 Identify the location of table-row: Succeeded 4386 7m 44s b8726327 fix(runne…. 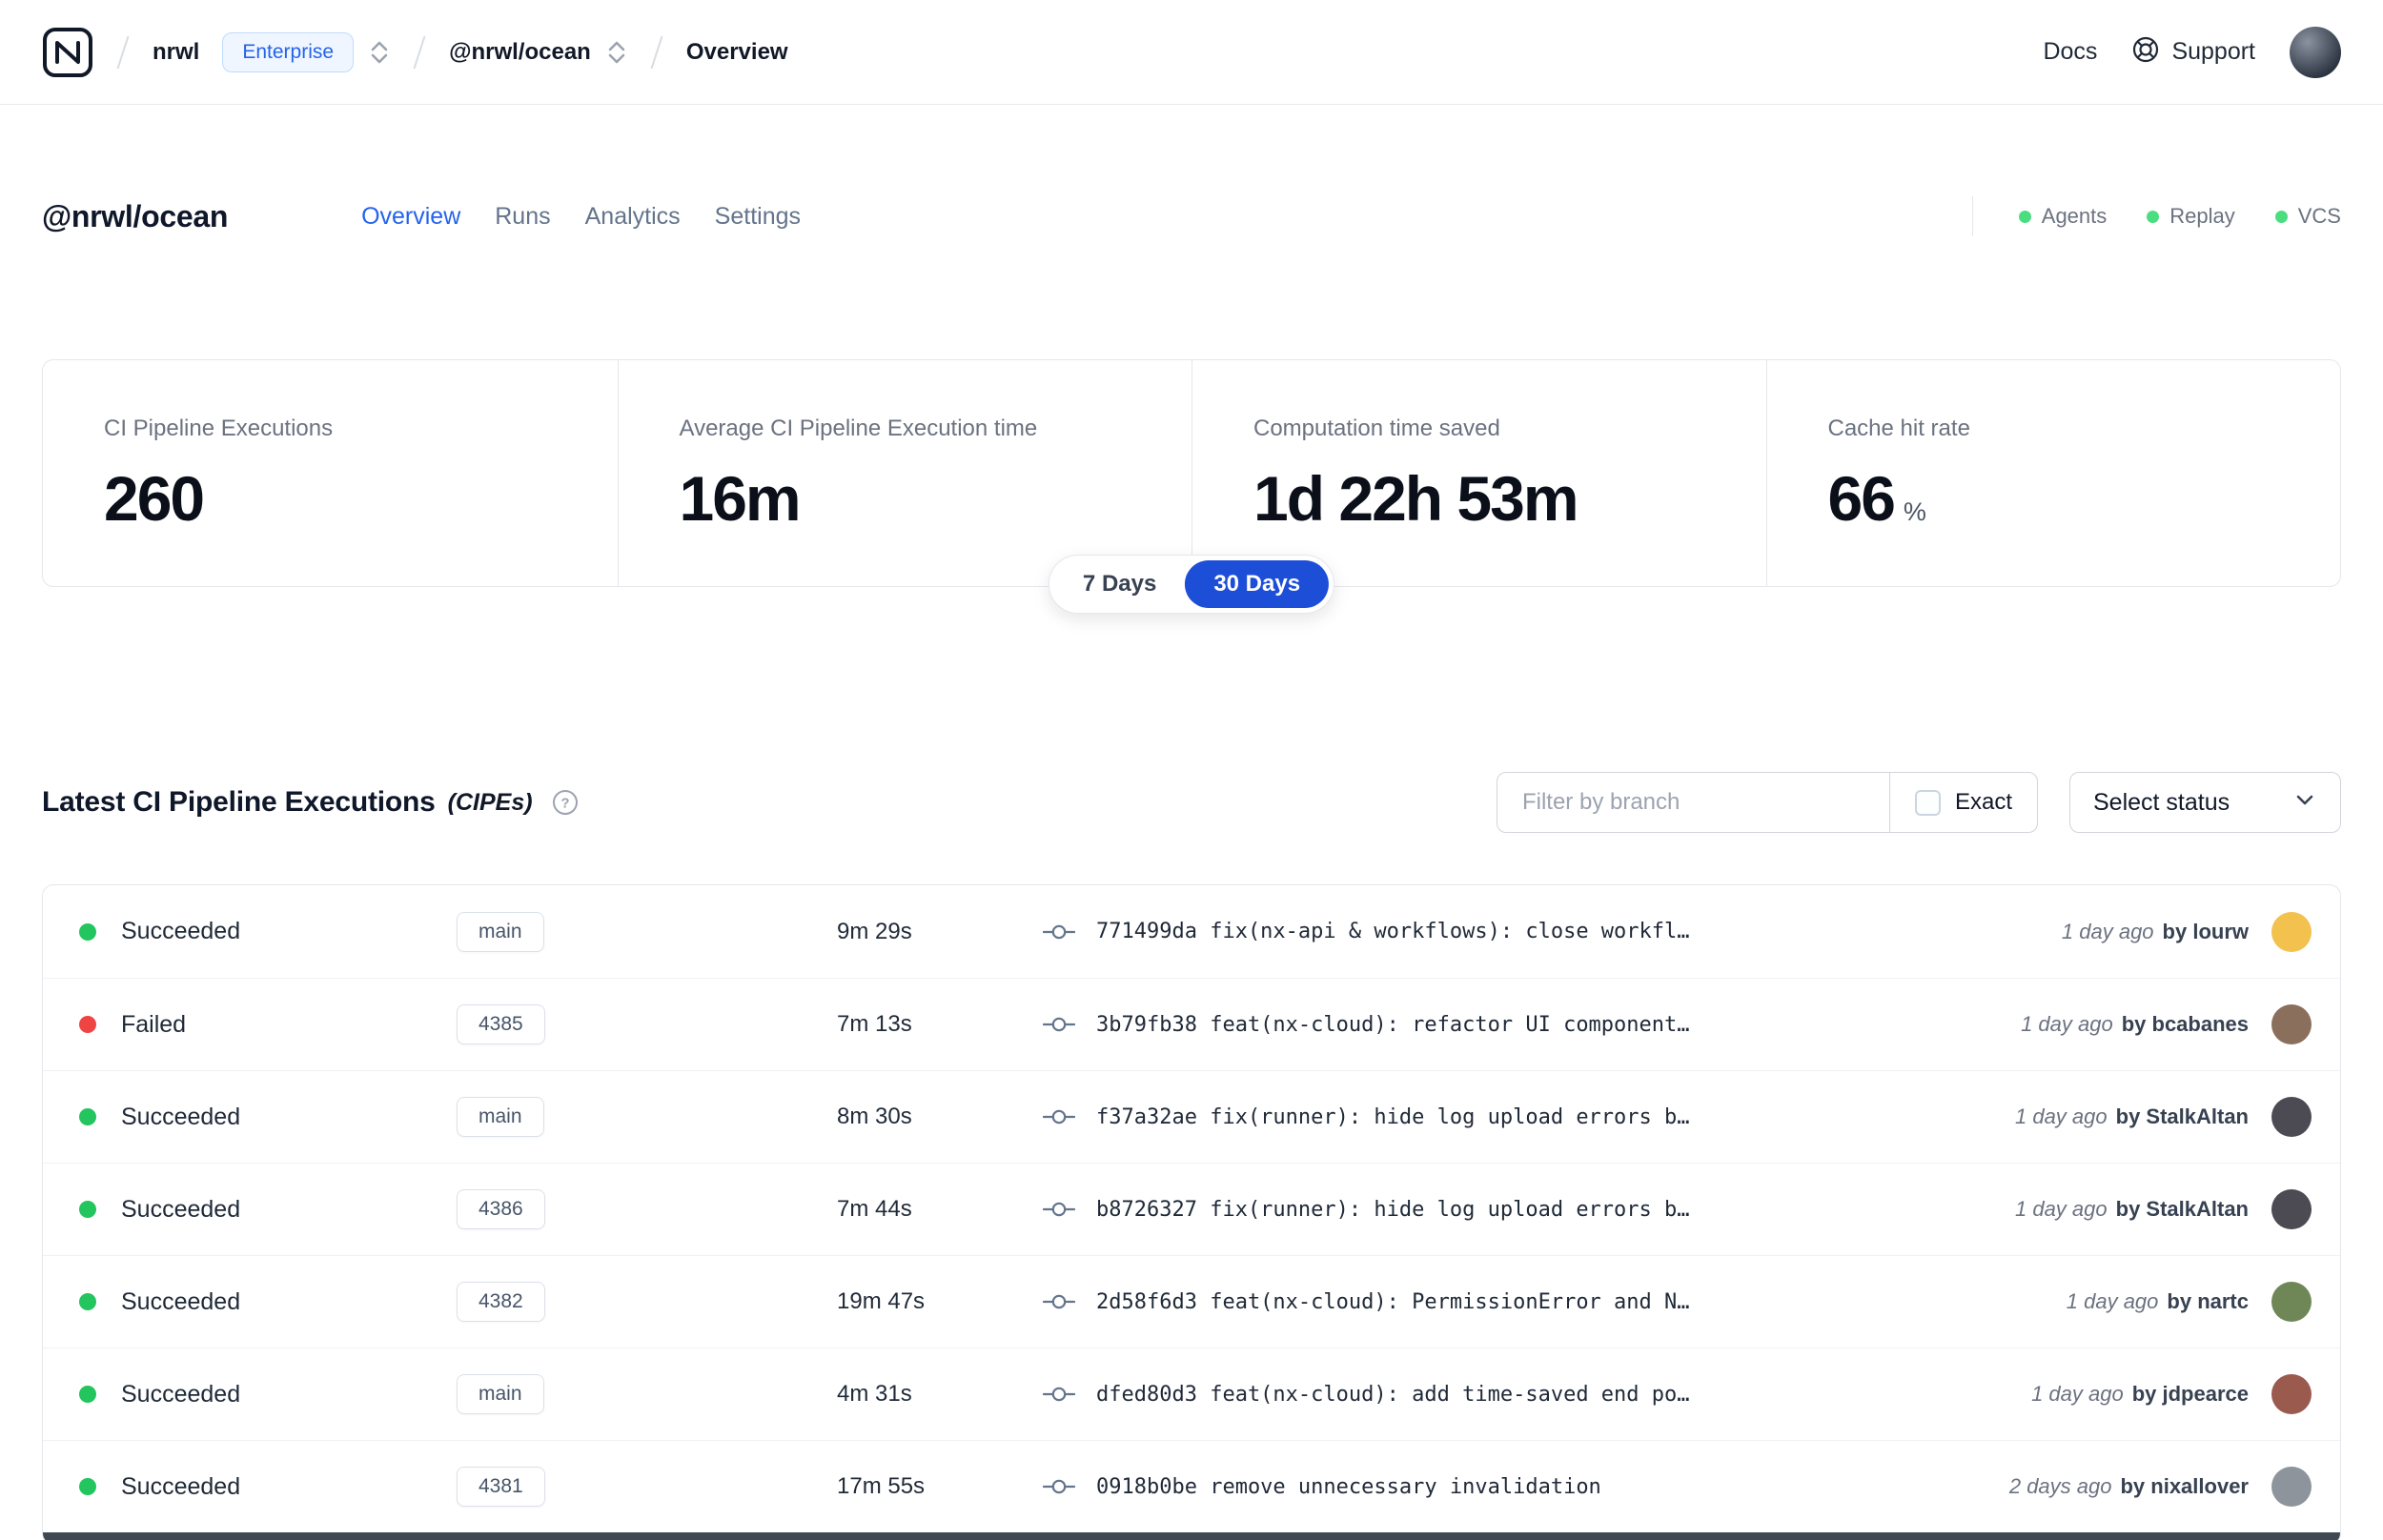
(1191, 1209).